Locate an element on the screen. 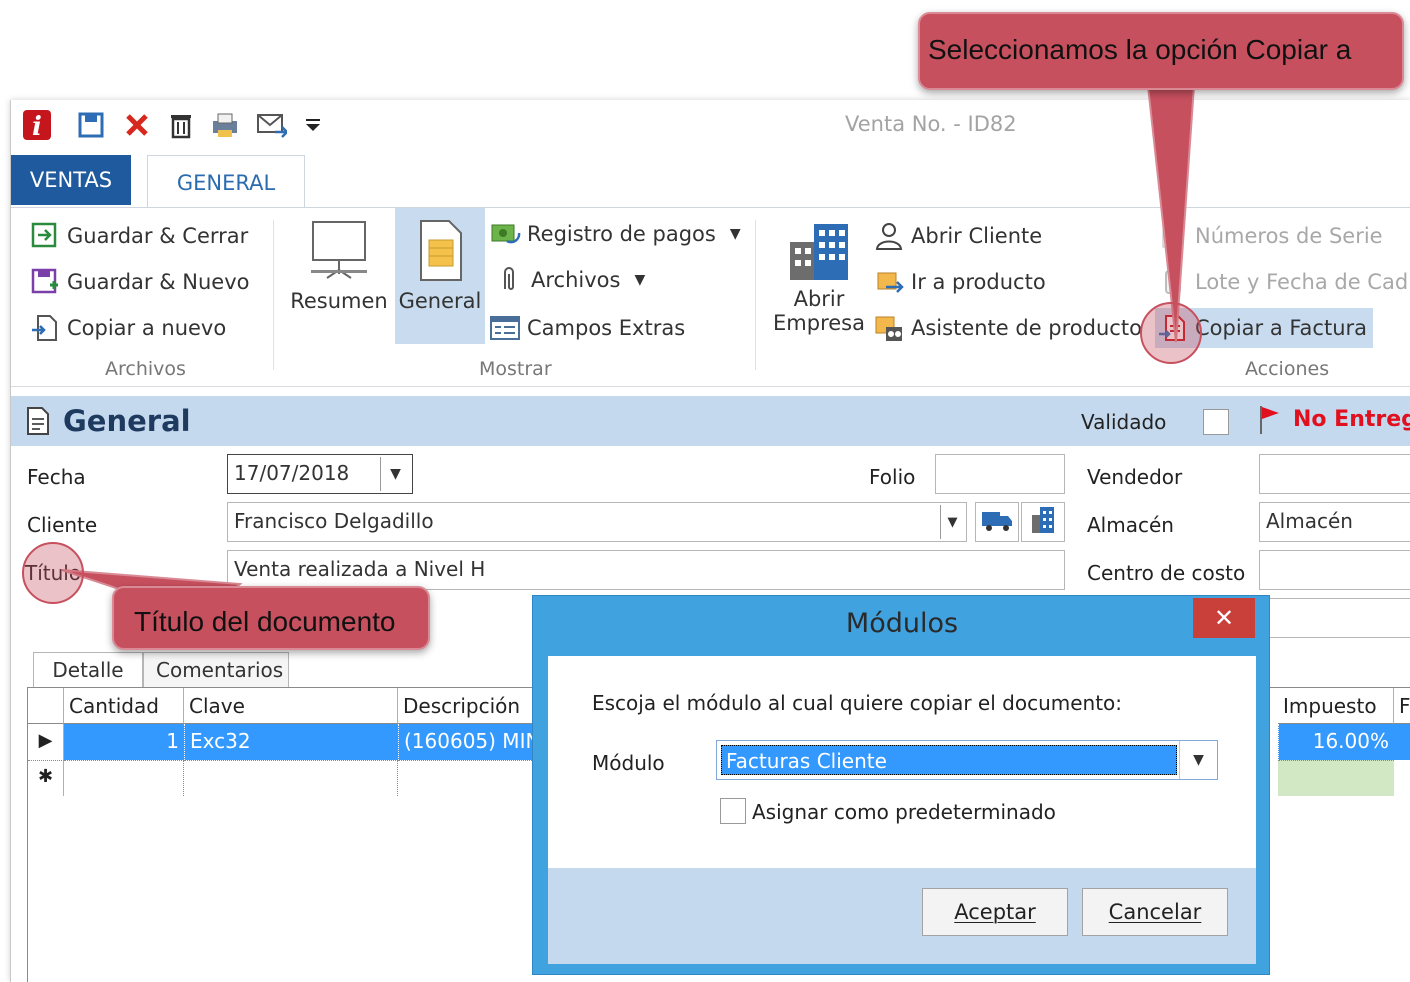  cell-descripcion: (160605) MIN is located at coordinates (468, 742).